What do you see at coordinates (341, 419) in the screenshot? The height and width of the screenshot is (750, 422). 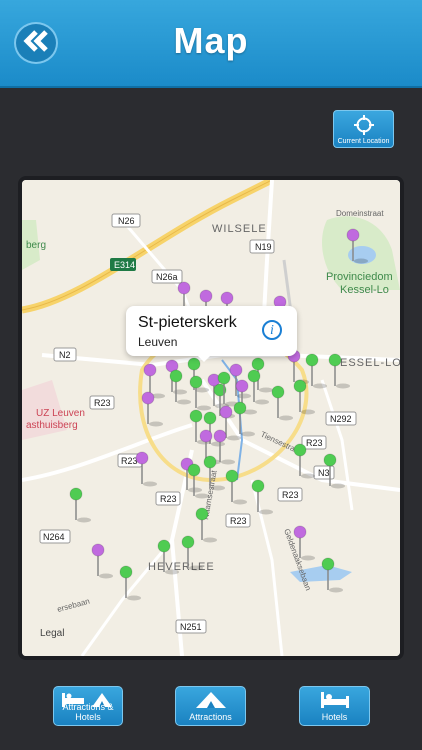 I see `road-shield-label: N292` at bounding box center [341, 419].